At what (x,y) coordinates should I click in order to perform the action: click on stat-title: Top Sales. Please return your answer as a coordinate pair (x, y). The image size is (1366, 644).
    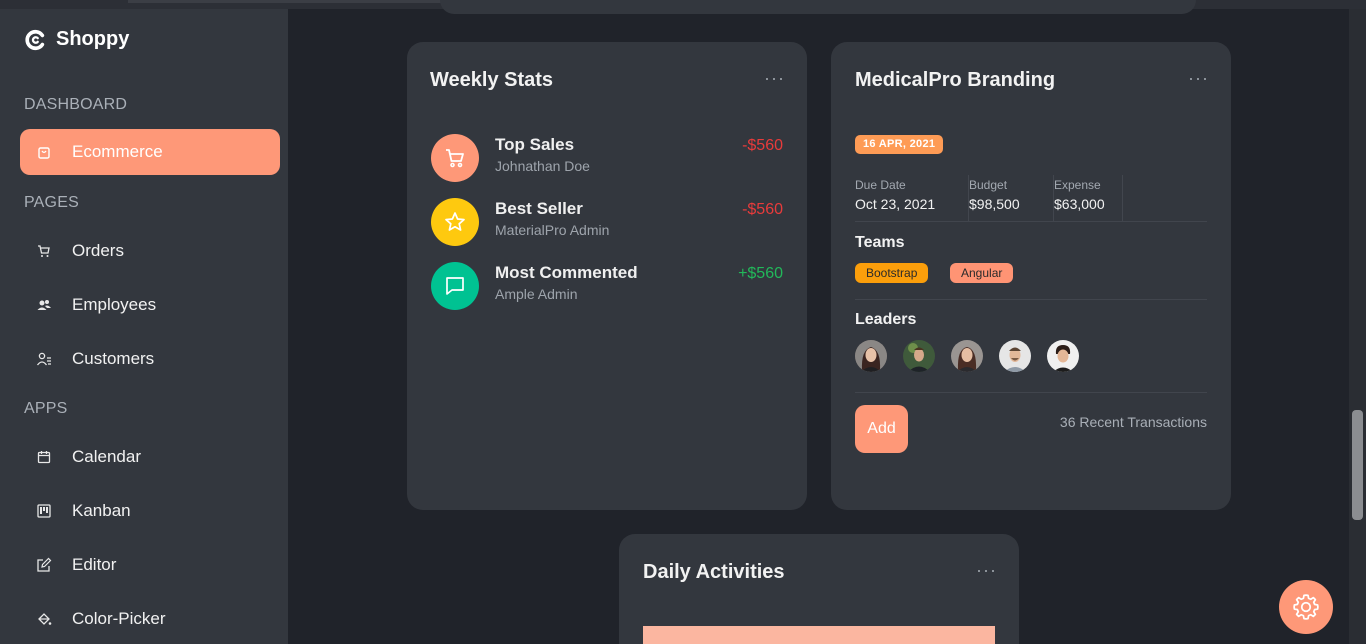
    Looking at the image, I should click on (535, 144).